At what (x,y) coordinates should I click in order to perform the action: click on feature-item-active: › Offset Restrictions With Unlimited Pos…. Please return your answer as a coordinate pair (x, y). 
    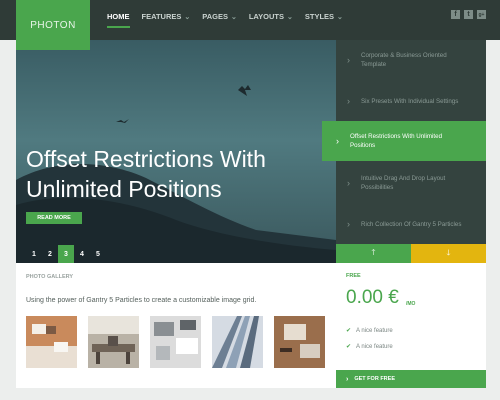
    Looking at the image, I should click on (404, 141).